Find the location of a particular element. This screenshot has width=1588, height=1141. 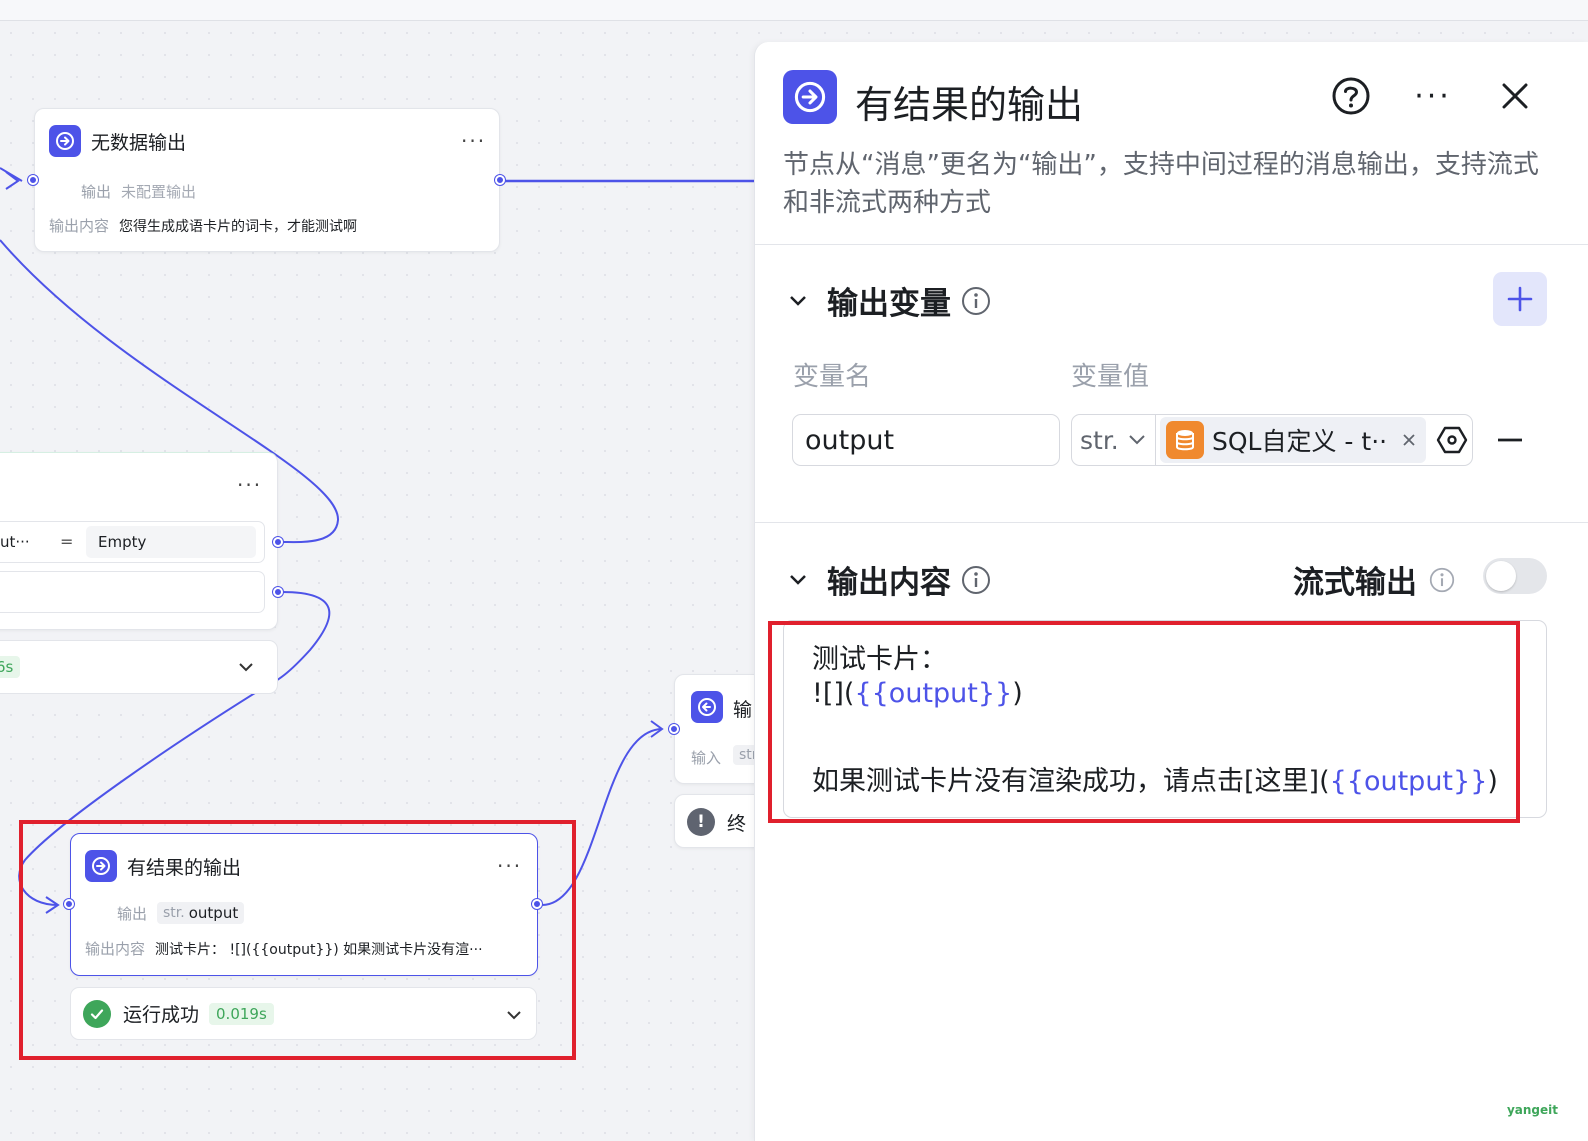

variable-name-input: output is located at coordinates (926, 440).